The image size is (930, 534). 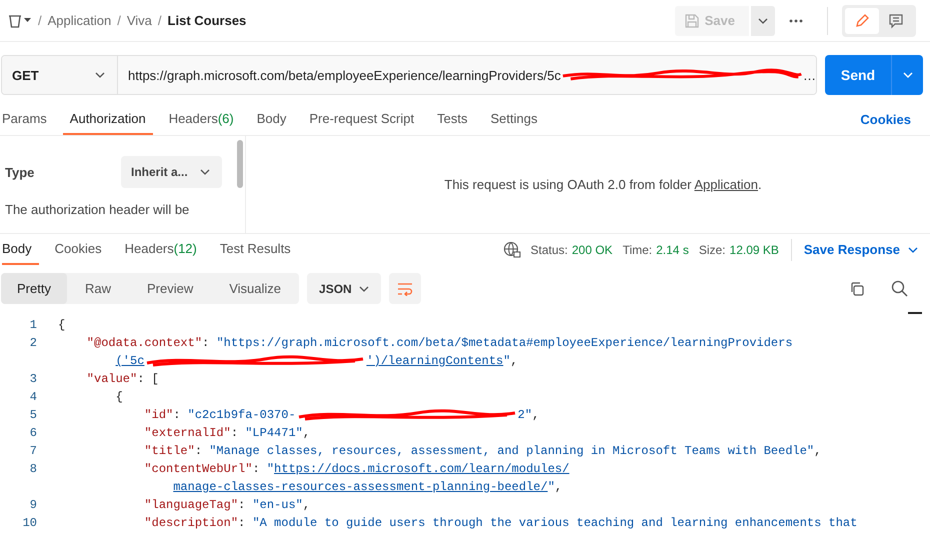 I want to click on json-string: "Manage classes, resources, assessment, and planning in Microsoft Teams with Beedle", so click(x=511, y=451).